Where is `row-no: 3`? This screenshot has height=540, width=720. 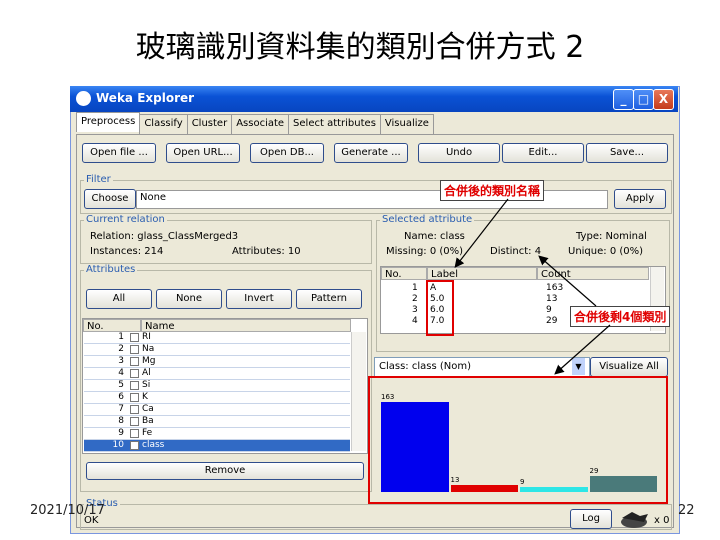
row-no: 3 is located at coordinates (121, 361).